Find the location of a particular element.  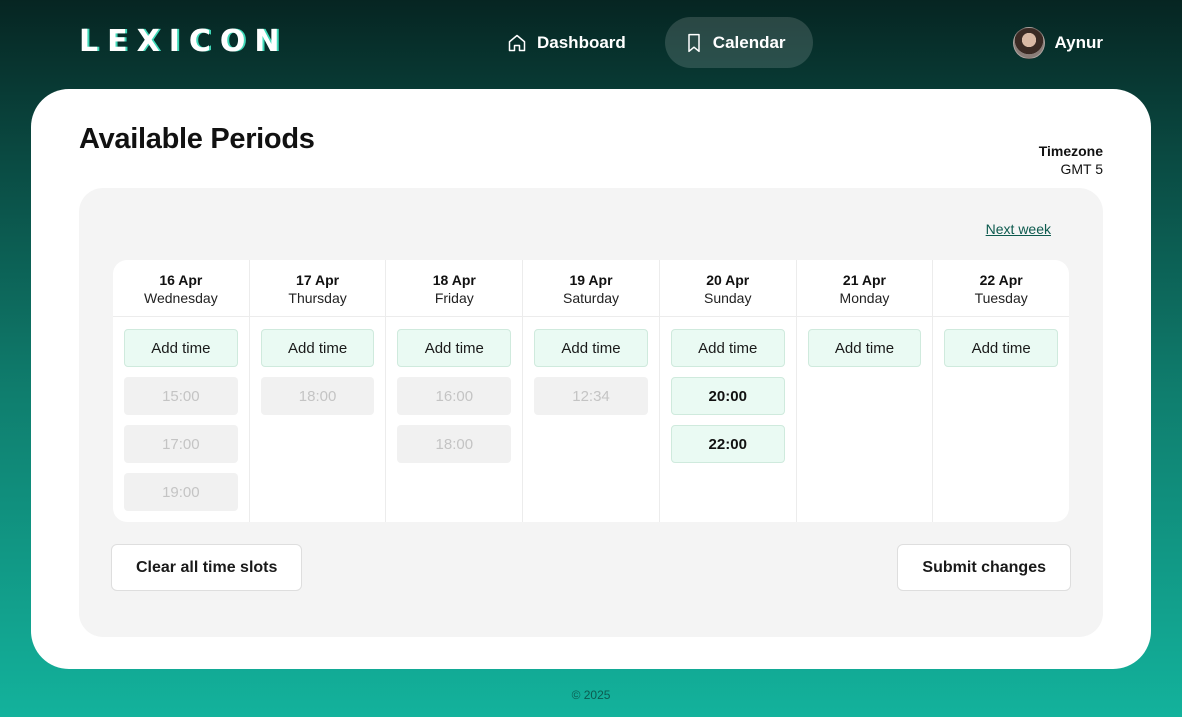

day-date: 21 Apr is located at coordinates (864, 280).